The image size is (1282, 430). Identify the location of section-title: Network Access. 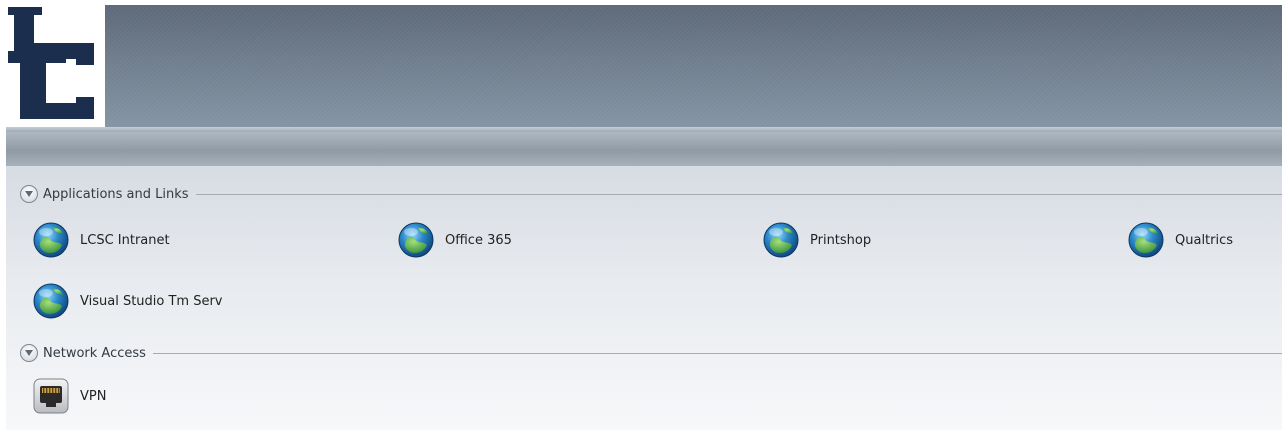
(94, 353).